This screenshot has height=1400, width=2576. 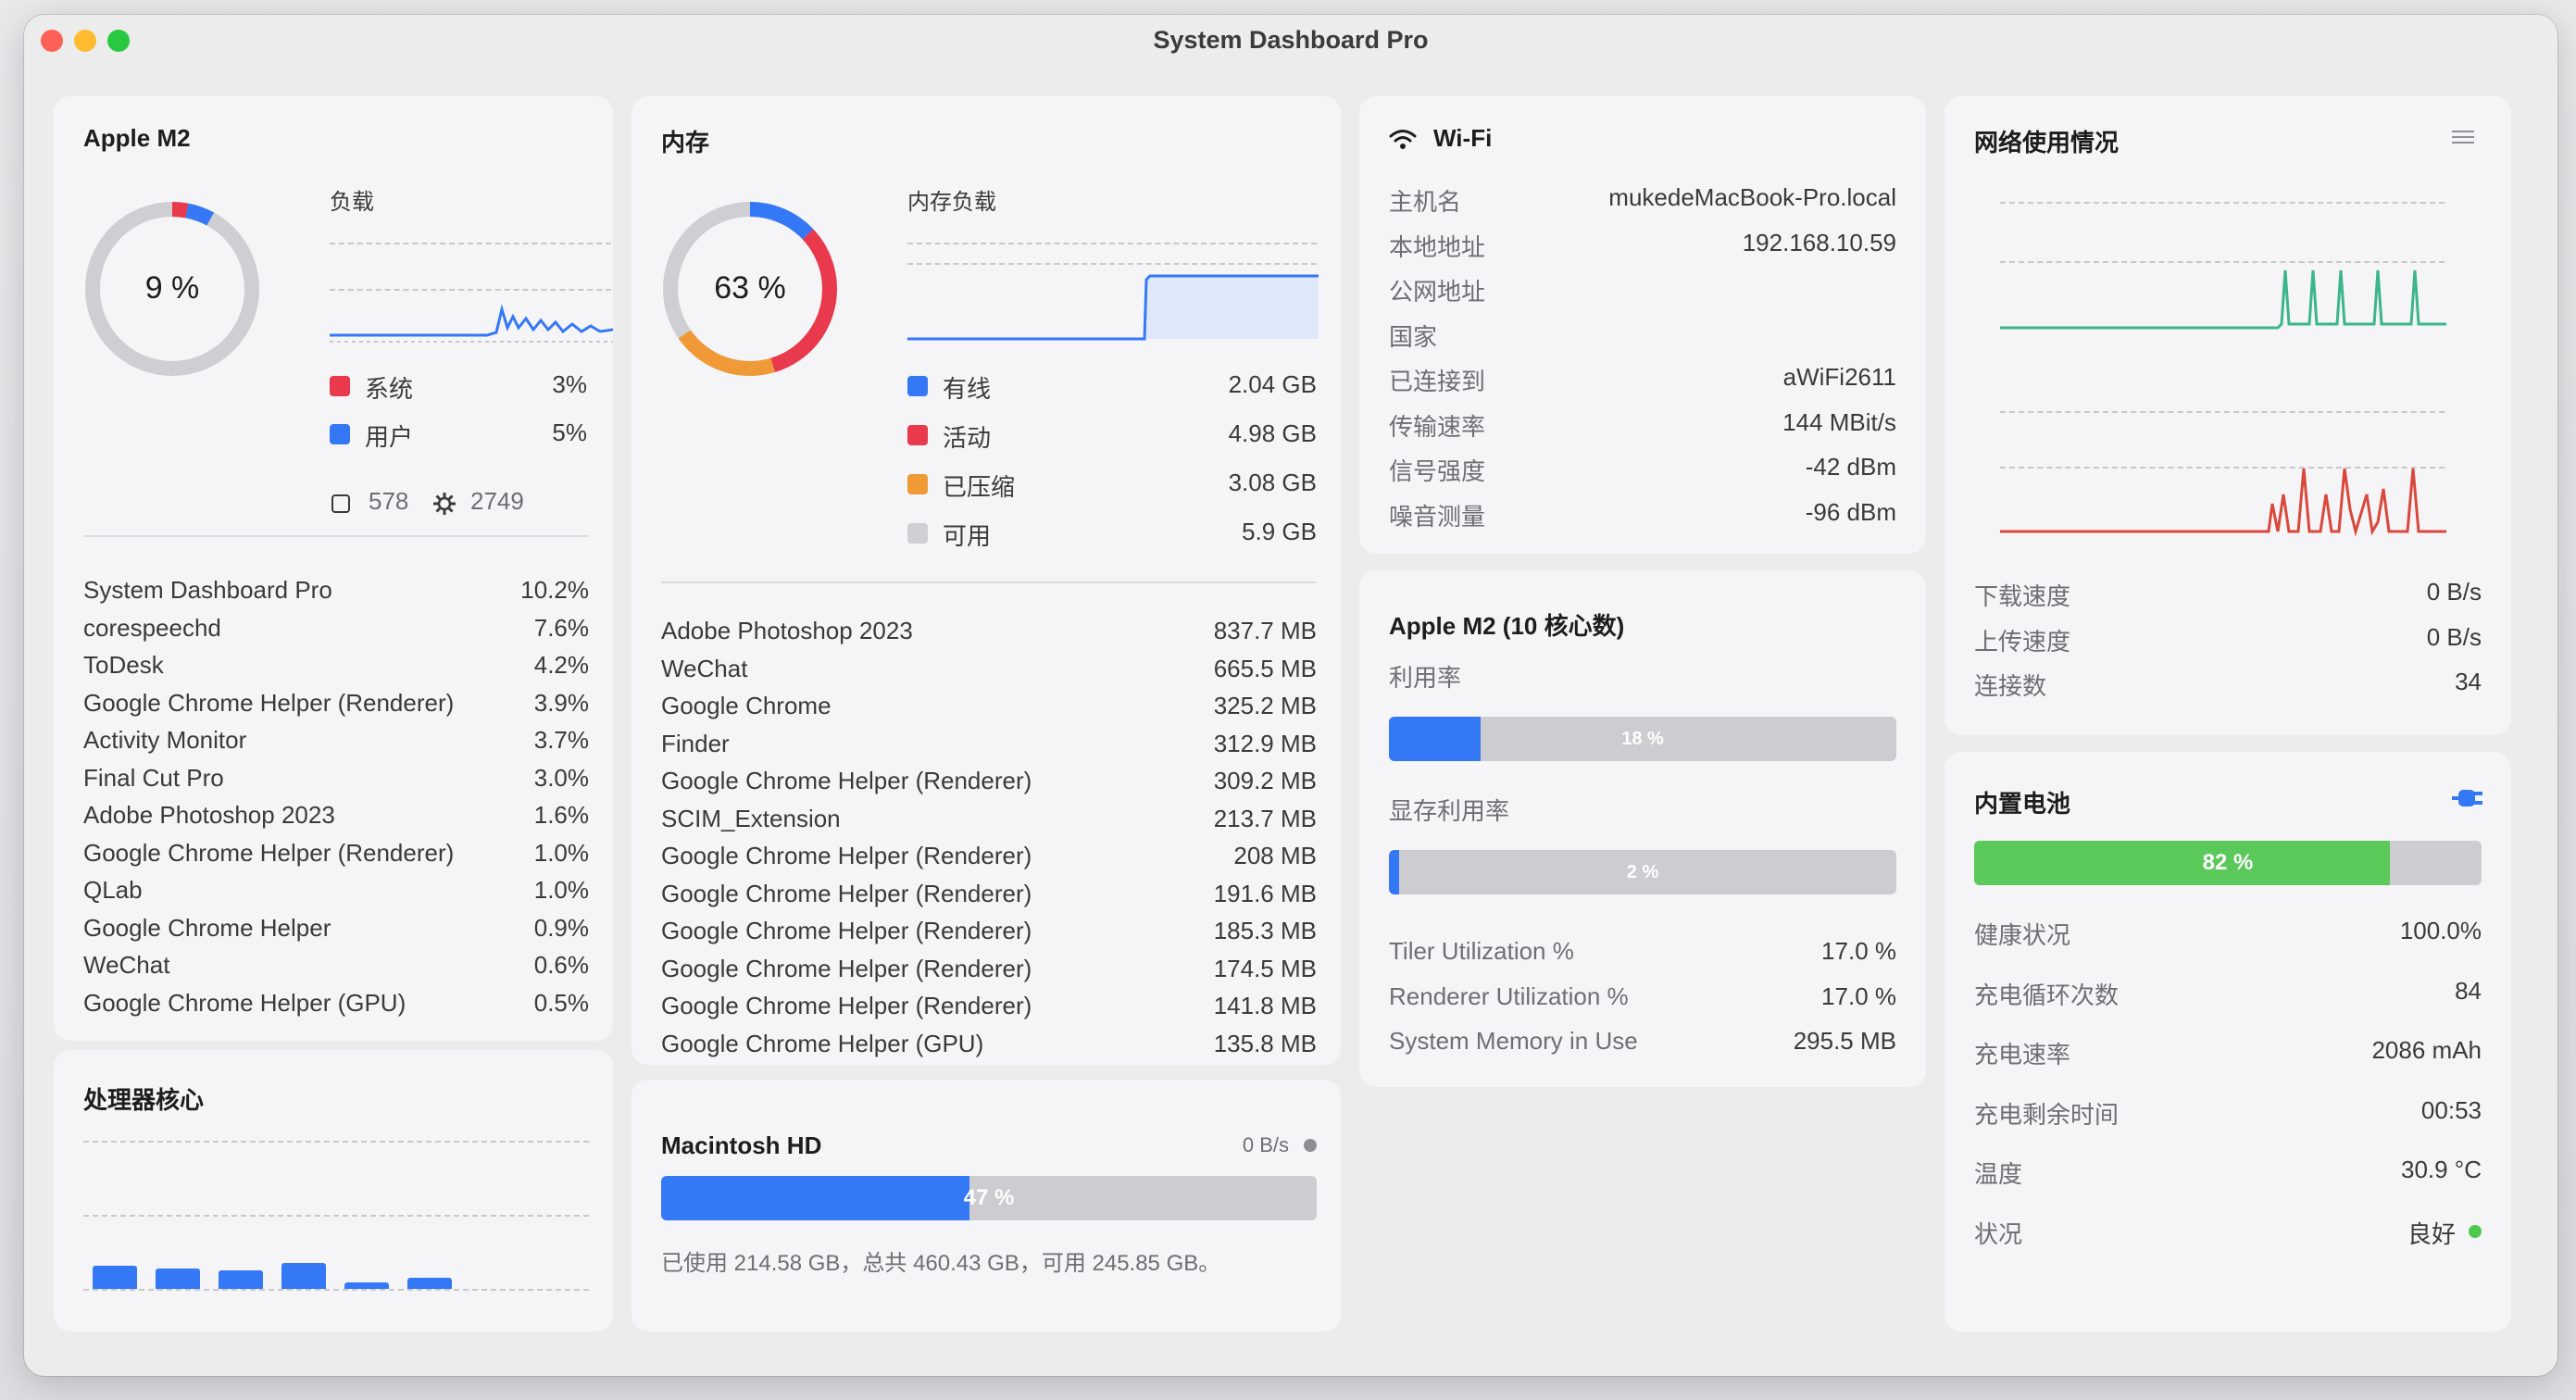 What do you see at coordinates (1642, 516) in the screenshot?
I see `wifi-row: 噪音测量 -96 dBm` at bounding box center [1642, 516].